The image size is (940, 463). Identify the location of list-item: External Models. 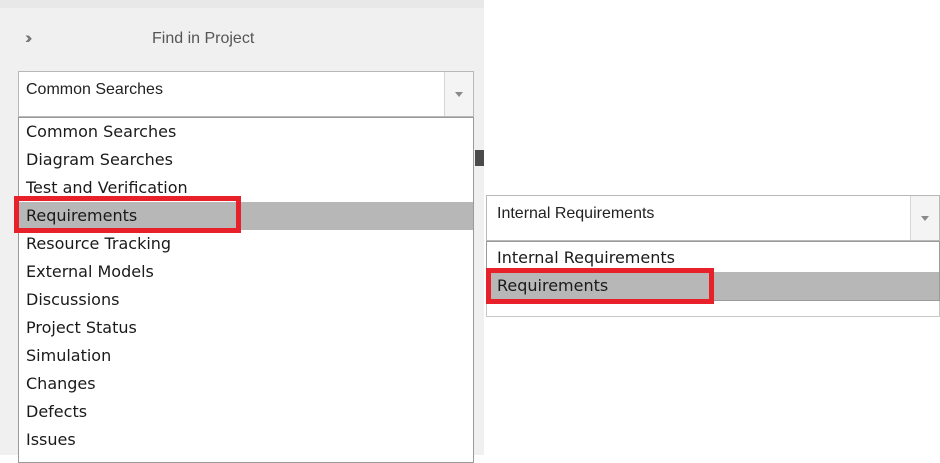
(246, 272).